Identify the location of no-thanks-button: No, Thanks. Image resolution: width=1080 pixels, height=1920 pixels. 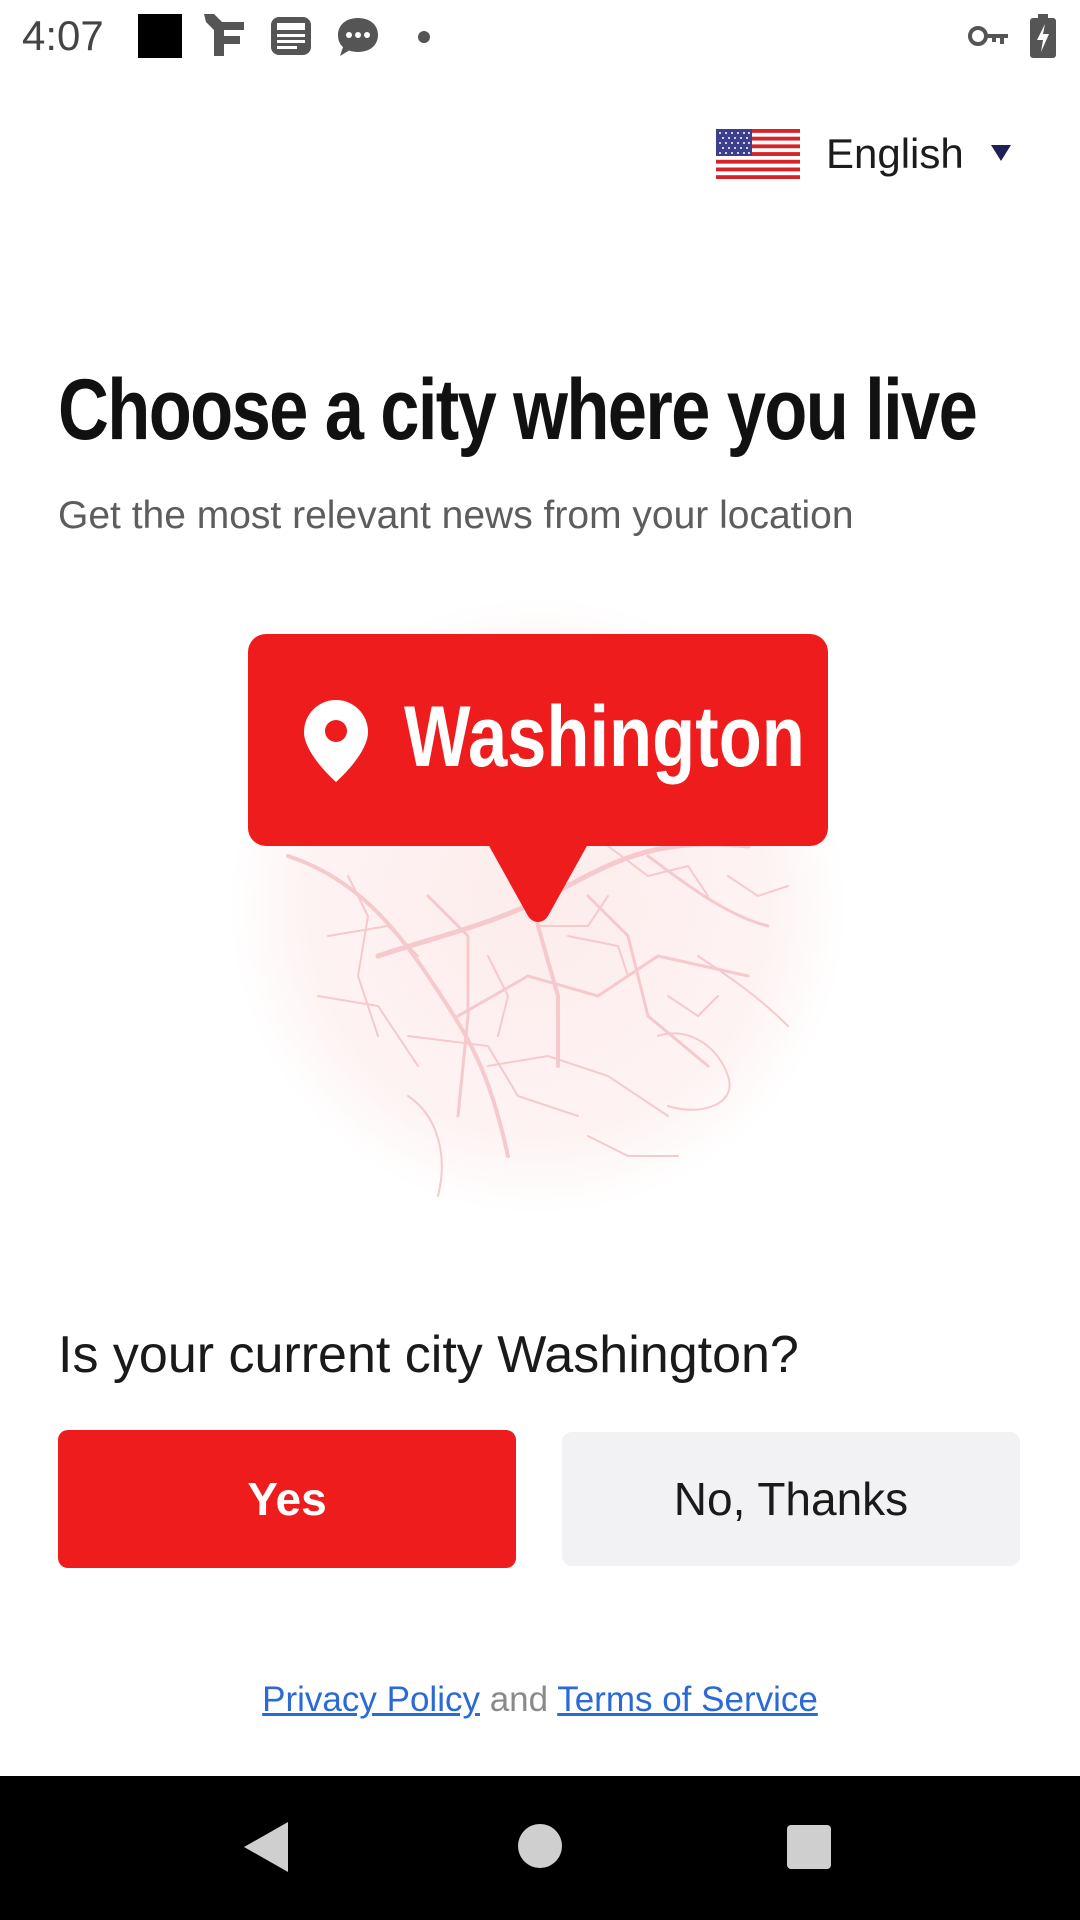
(791, 1499).